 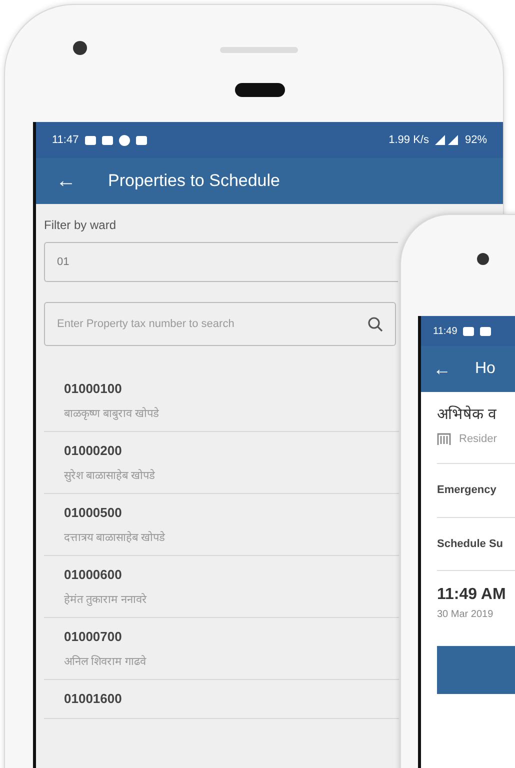 What do you see at coordinates (467, 414) in the screenshot?
I see `owner-name: अभिषेक व` at bounding box center [467, 414].